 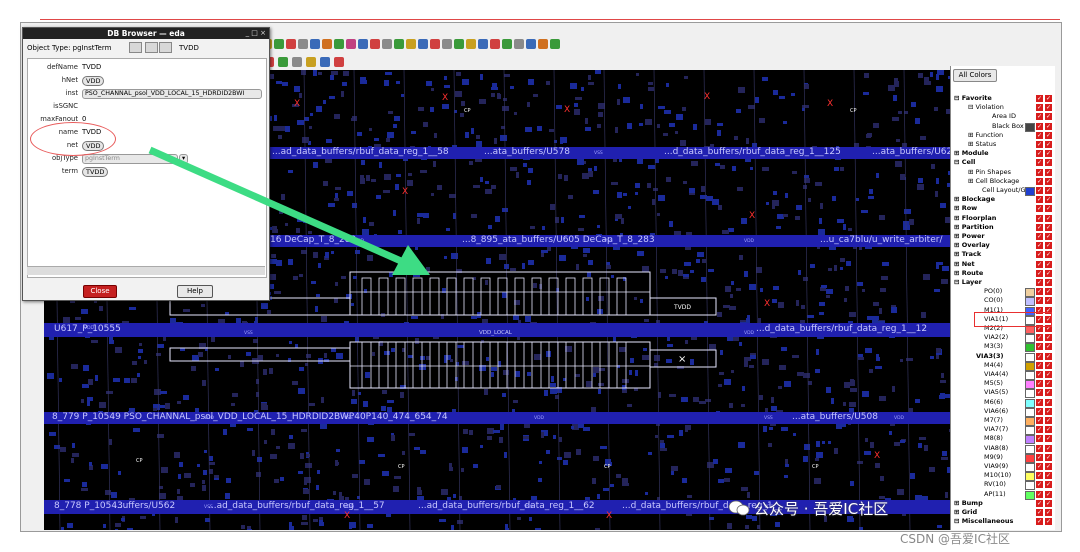 What do you see at coordinates (955, 539) in the screenshot?
I see `csdn-watermark: CSDN @吾爱IC社区` at bounding box center [955, 539].